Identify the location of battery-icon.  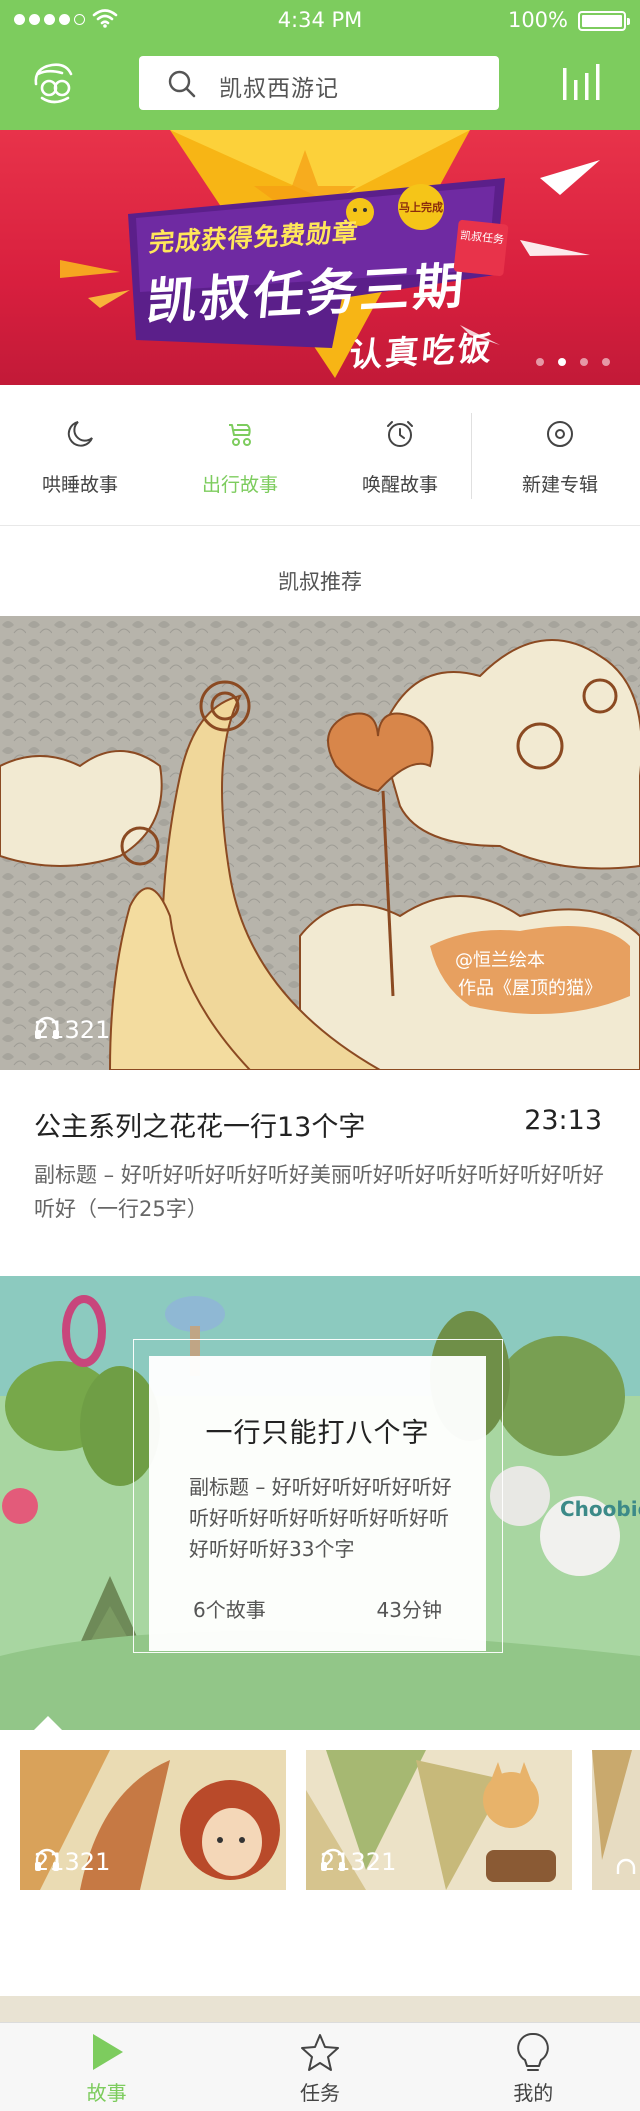
(604, 21).